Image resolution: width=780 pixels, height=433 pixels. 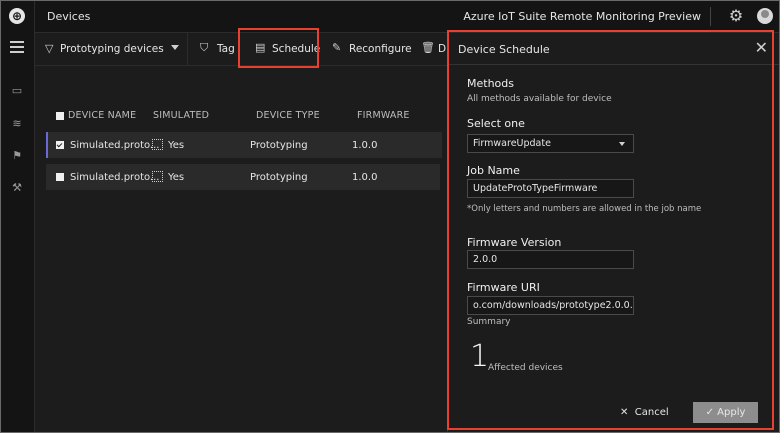 I want to click on schedule-highlight-box, so click(x=278, y=48).